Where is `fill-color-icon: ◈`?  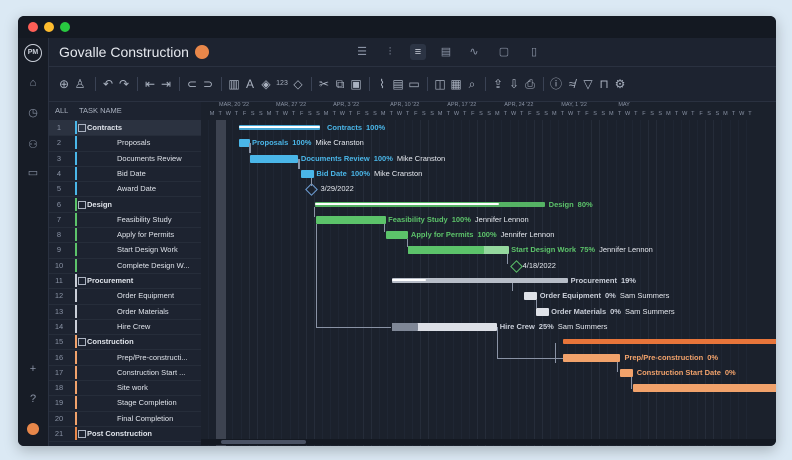 fill-color-icon: ◈ is located at coordinates (266, 84).